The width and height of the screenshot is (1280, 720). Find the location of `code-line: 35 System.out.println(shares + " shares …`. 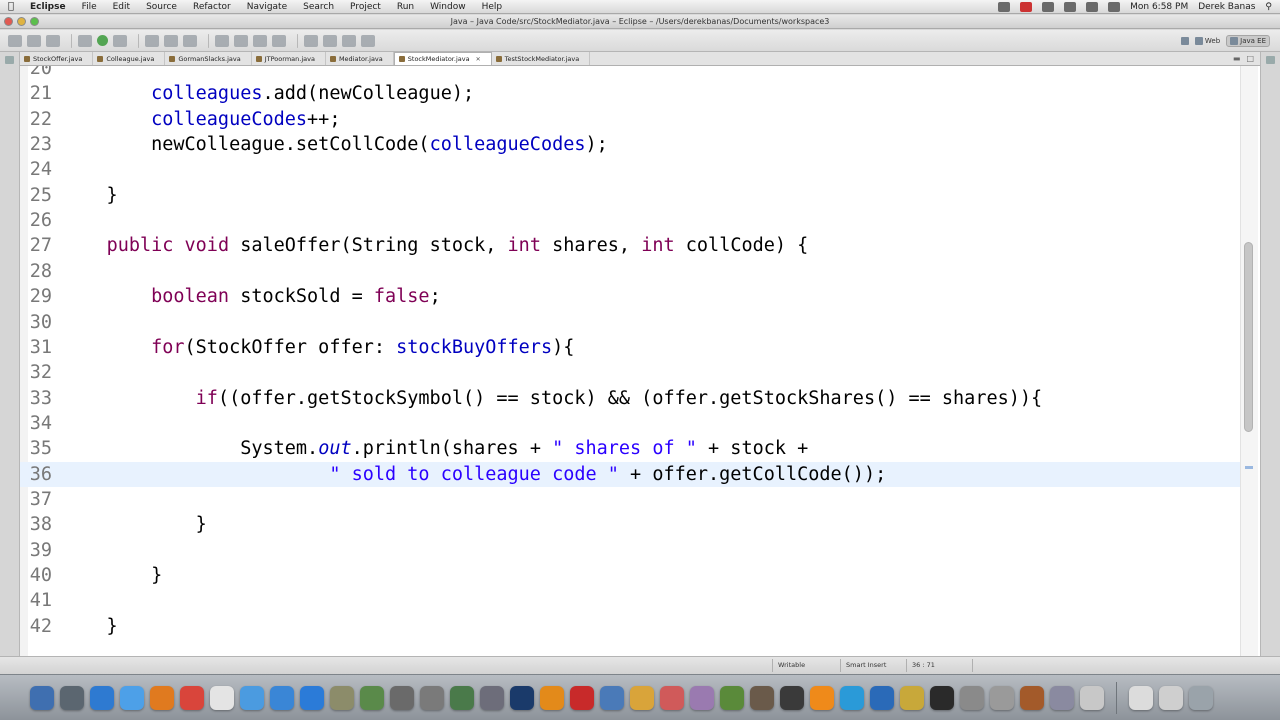

code-line: 35 System.out.println(shares + " shares … is located at coordinates (630, 448).